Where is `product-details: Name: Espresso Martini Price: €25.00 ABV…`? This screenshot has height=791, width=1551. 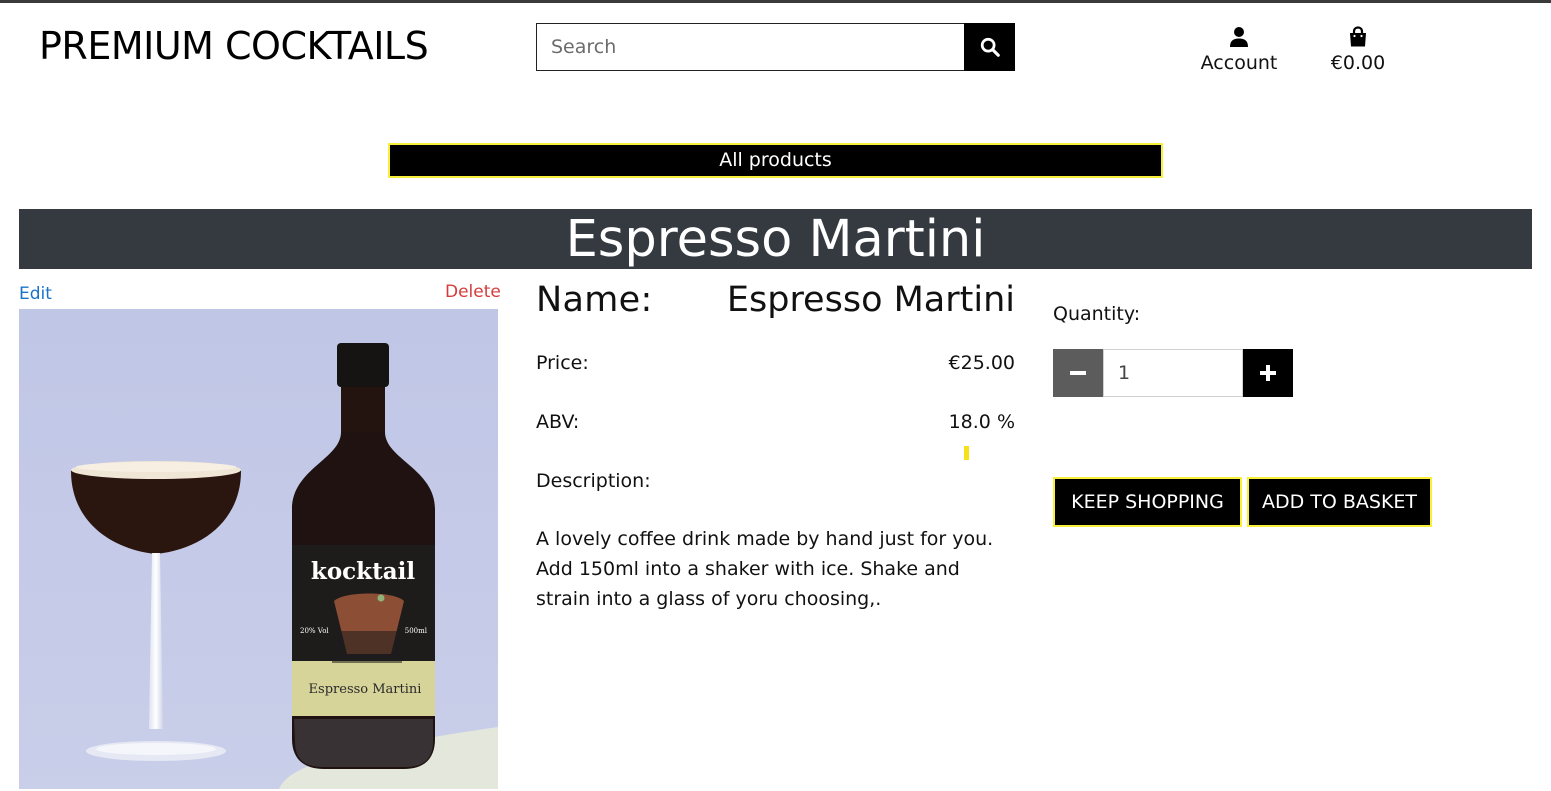 product-details: Name: Espresso Martini Price: €25.00 ABV… is located at coordinates (775, 447).